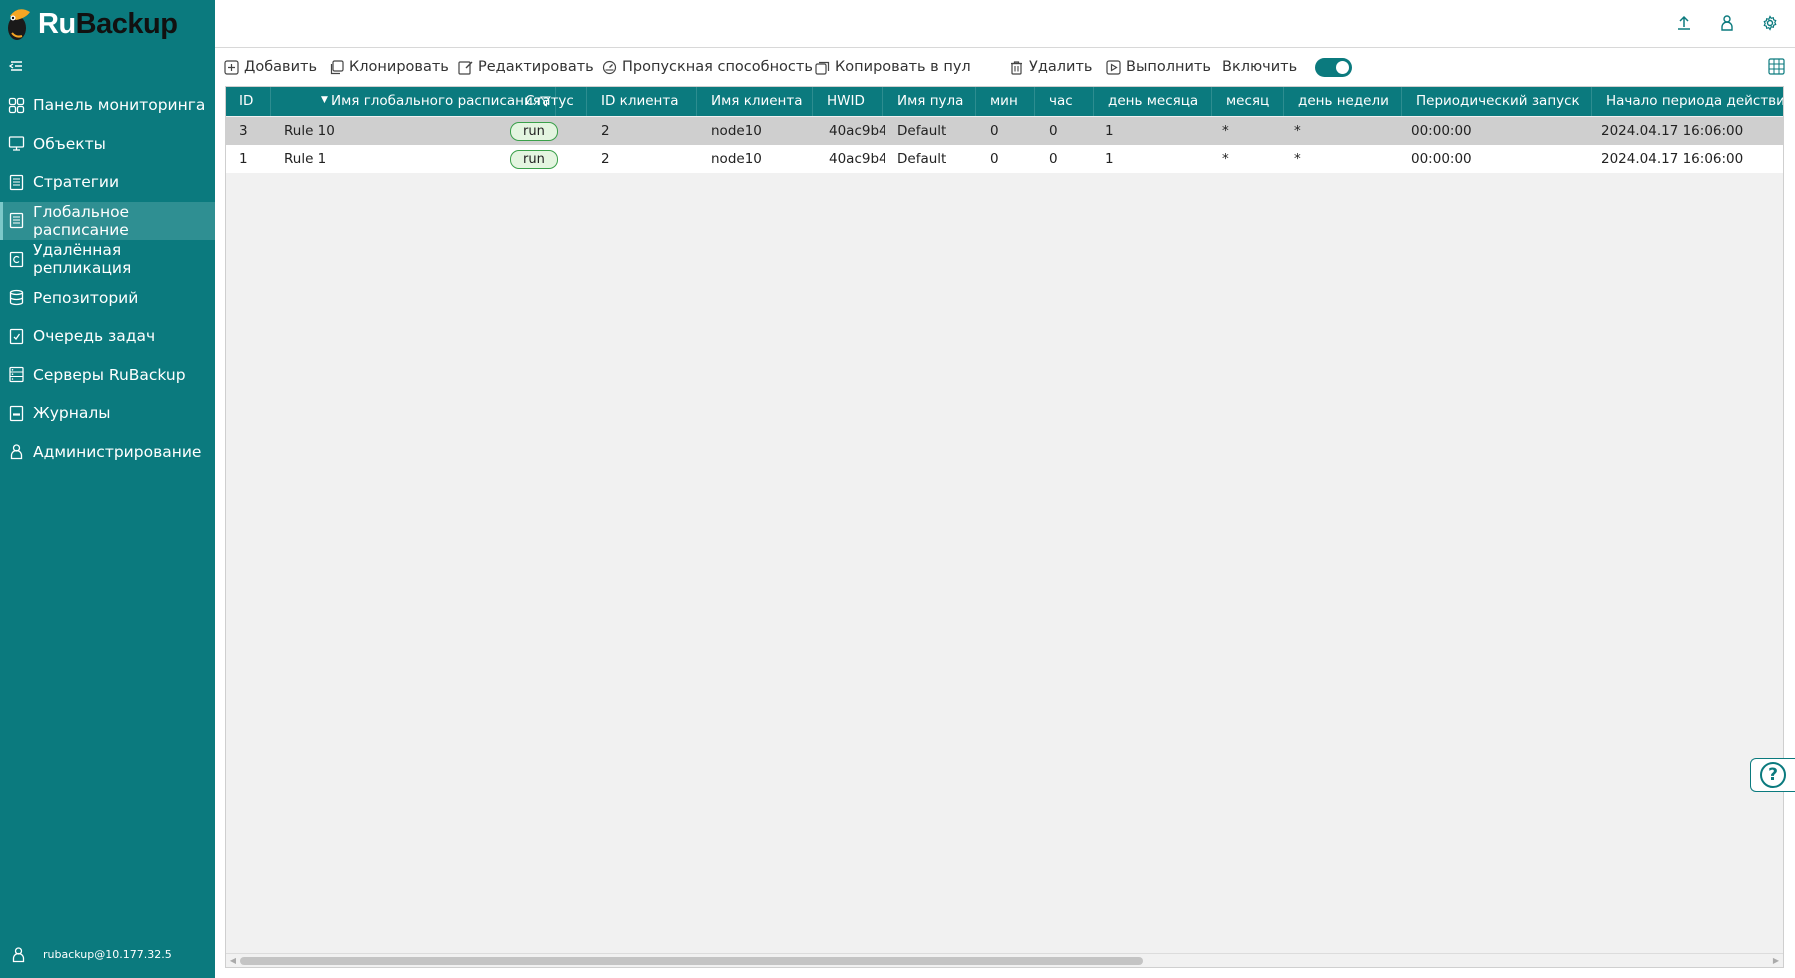 The width and height of the screenshot is (1795, 978). What do you see at coordinates (1772, 775) in the screenshot?
I see `help-button: ?` at bounding box center [1772, 775].